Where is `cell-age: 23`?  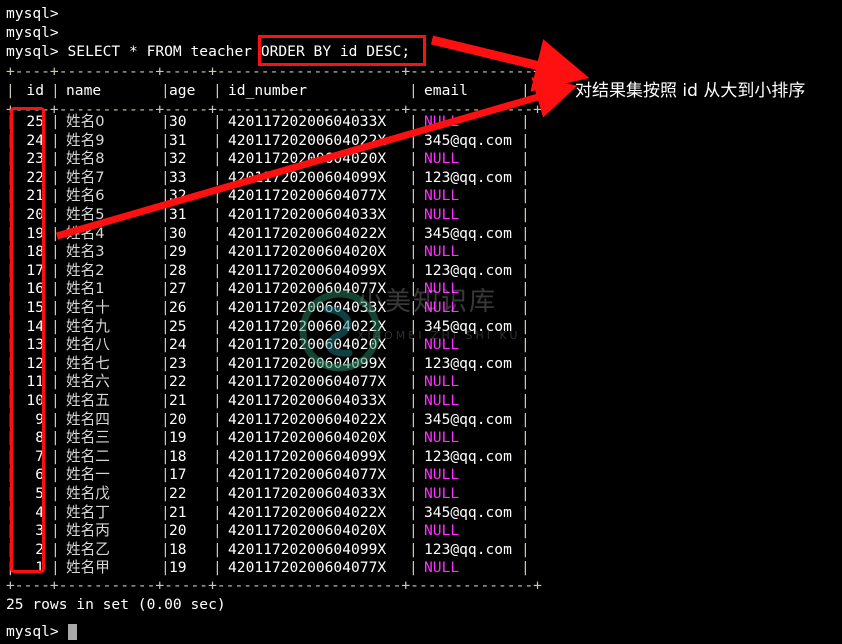 cell-age: 23 is located at coordinates (178, 363).